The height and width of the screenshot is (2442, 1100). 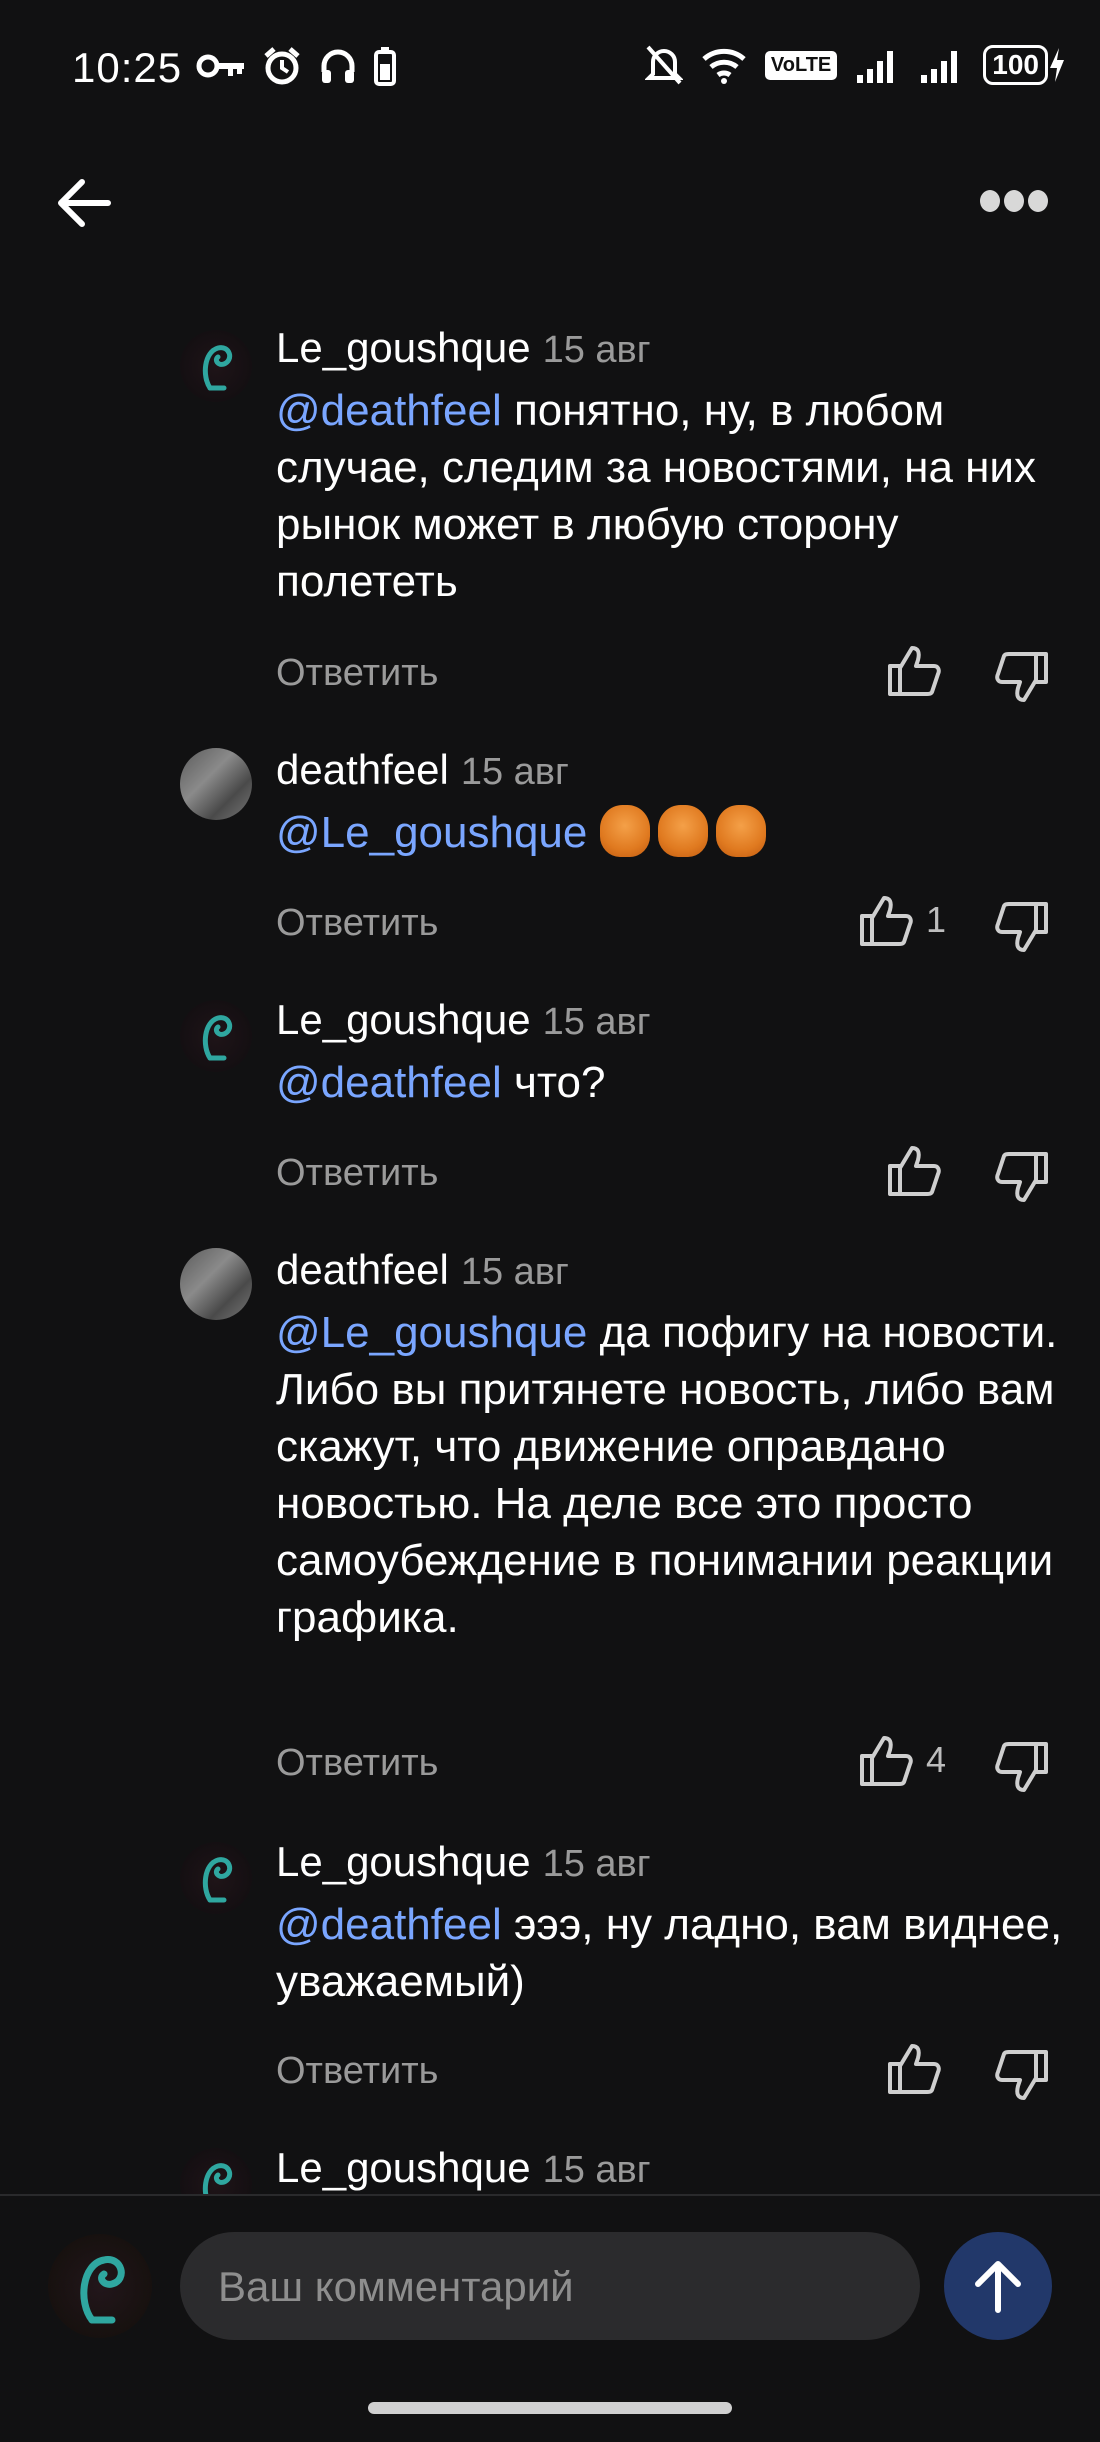 I want to click on headphones-icon, so click(x=338, y=66).